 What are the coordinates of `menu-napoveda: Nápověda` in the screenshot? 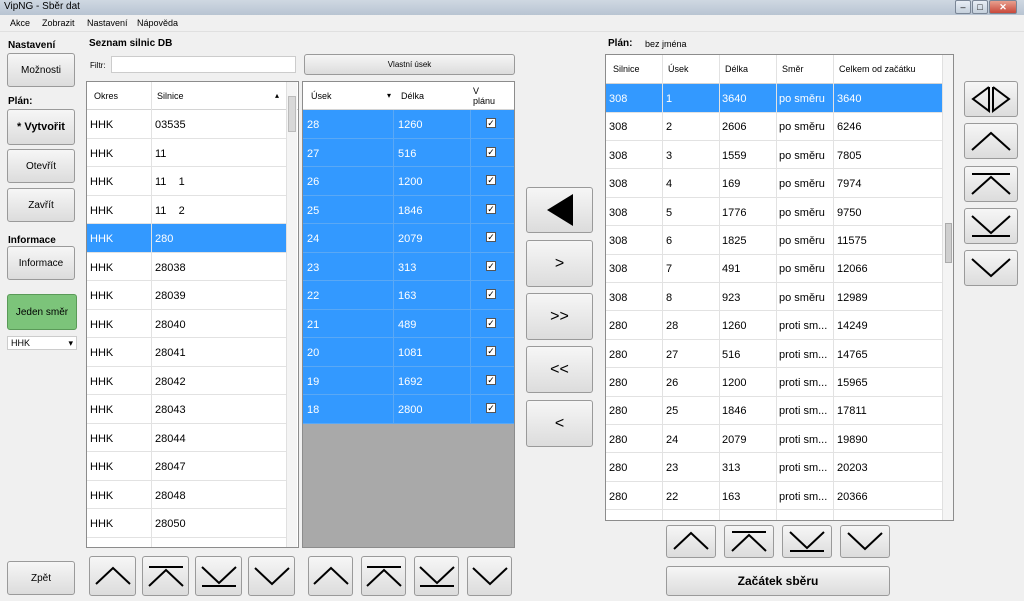 It's located at (157, 23).